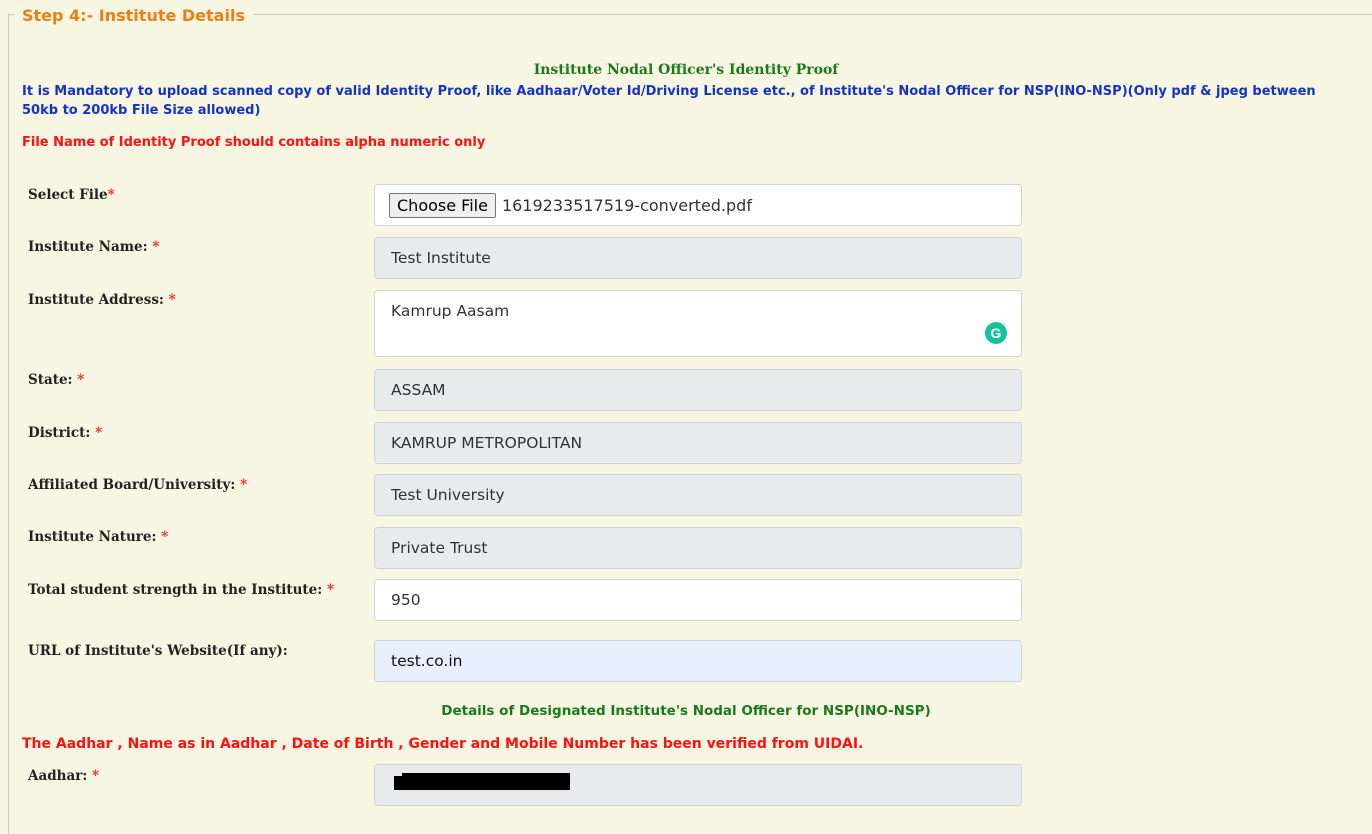 Image resolution: width=1372 pixels, height=834 pixels. What do you see at coordinates (487, 443) in the screenshot?
I see `district-value: KAMRUP METROPOLITAN` at bounding box center [487, 443].